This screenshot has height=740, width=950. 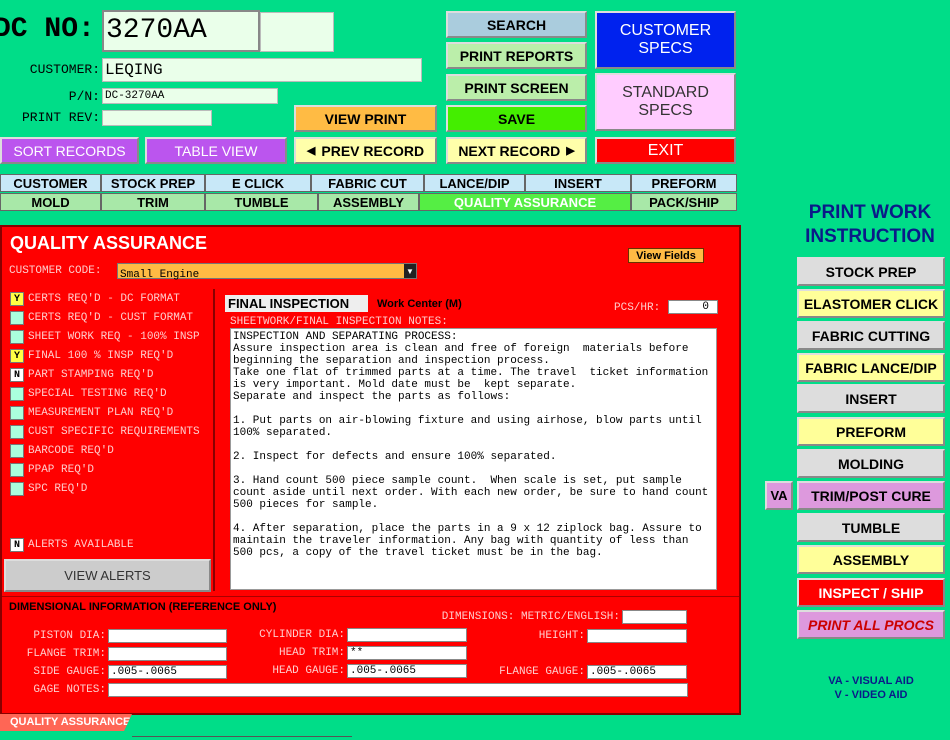 What do you see at coordinates (17, 545) in the screenshot?
I see `alerts-flag: N` at bounding box center [17, 545].